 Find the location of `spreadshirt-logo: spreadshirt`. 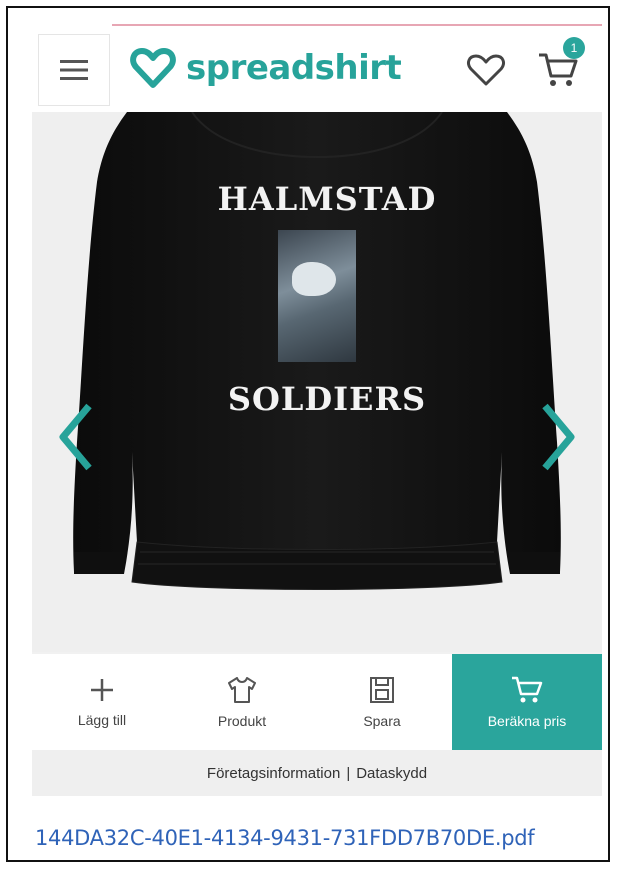

spreadshirt-logo: spreadshirt is located at coordinates (266, 68).